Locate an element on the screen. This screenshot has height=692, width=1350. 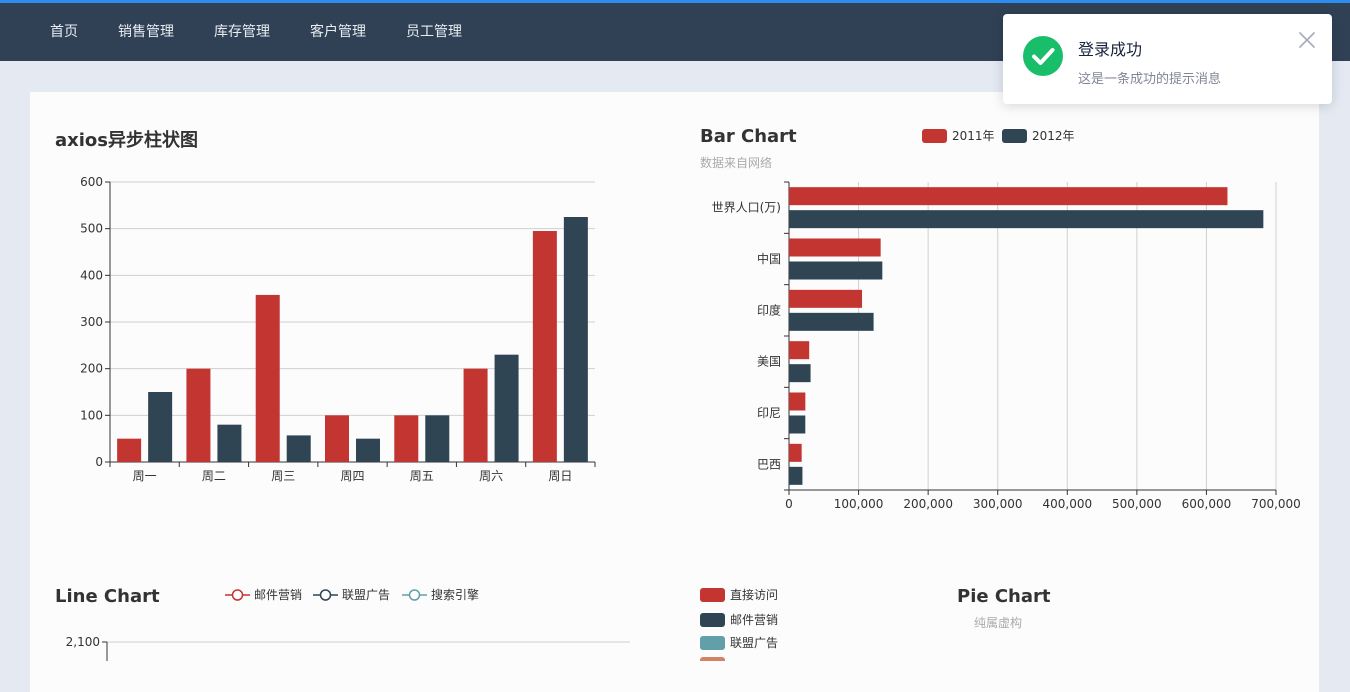
x-tick-label: 200,000 is located at coordinates (928, 504).